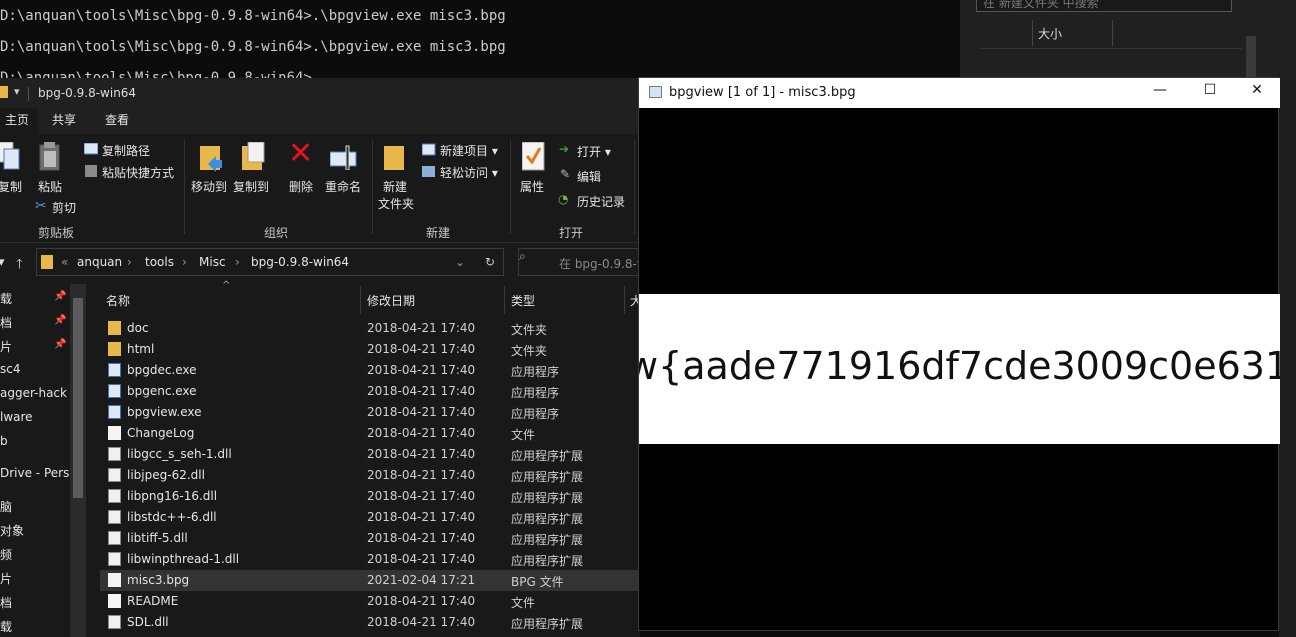  What do you see at coordinates (64, 262) in the screenshot?
I see `breadcrumb-overflow: «` at bounding box center [64, 262].